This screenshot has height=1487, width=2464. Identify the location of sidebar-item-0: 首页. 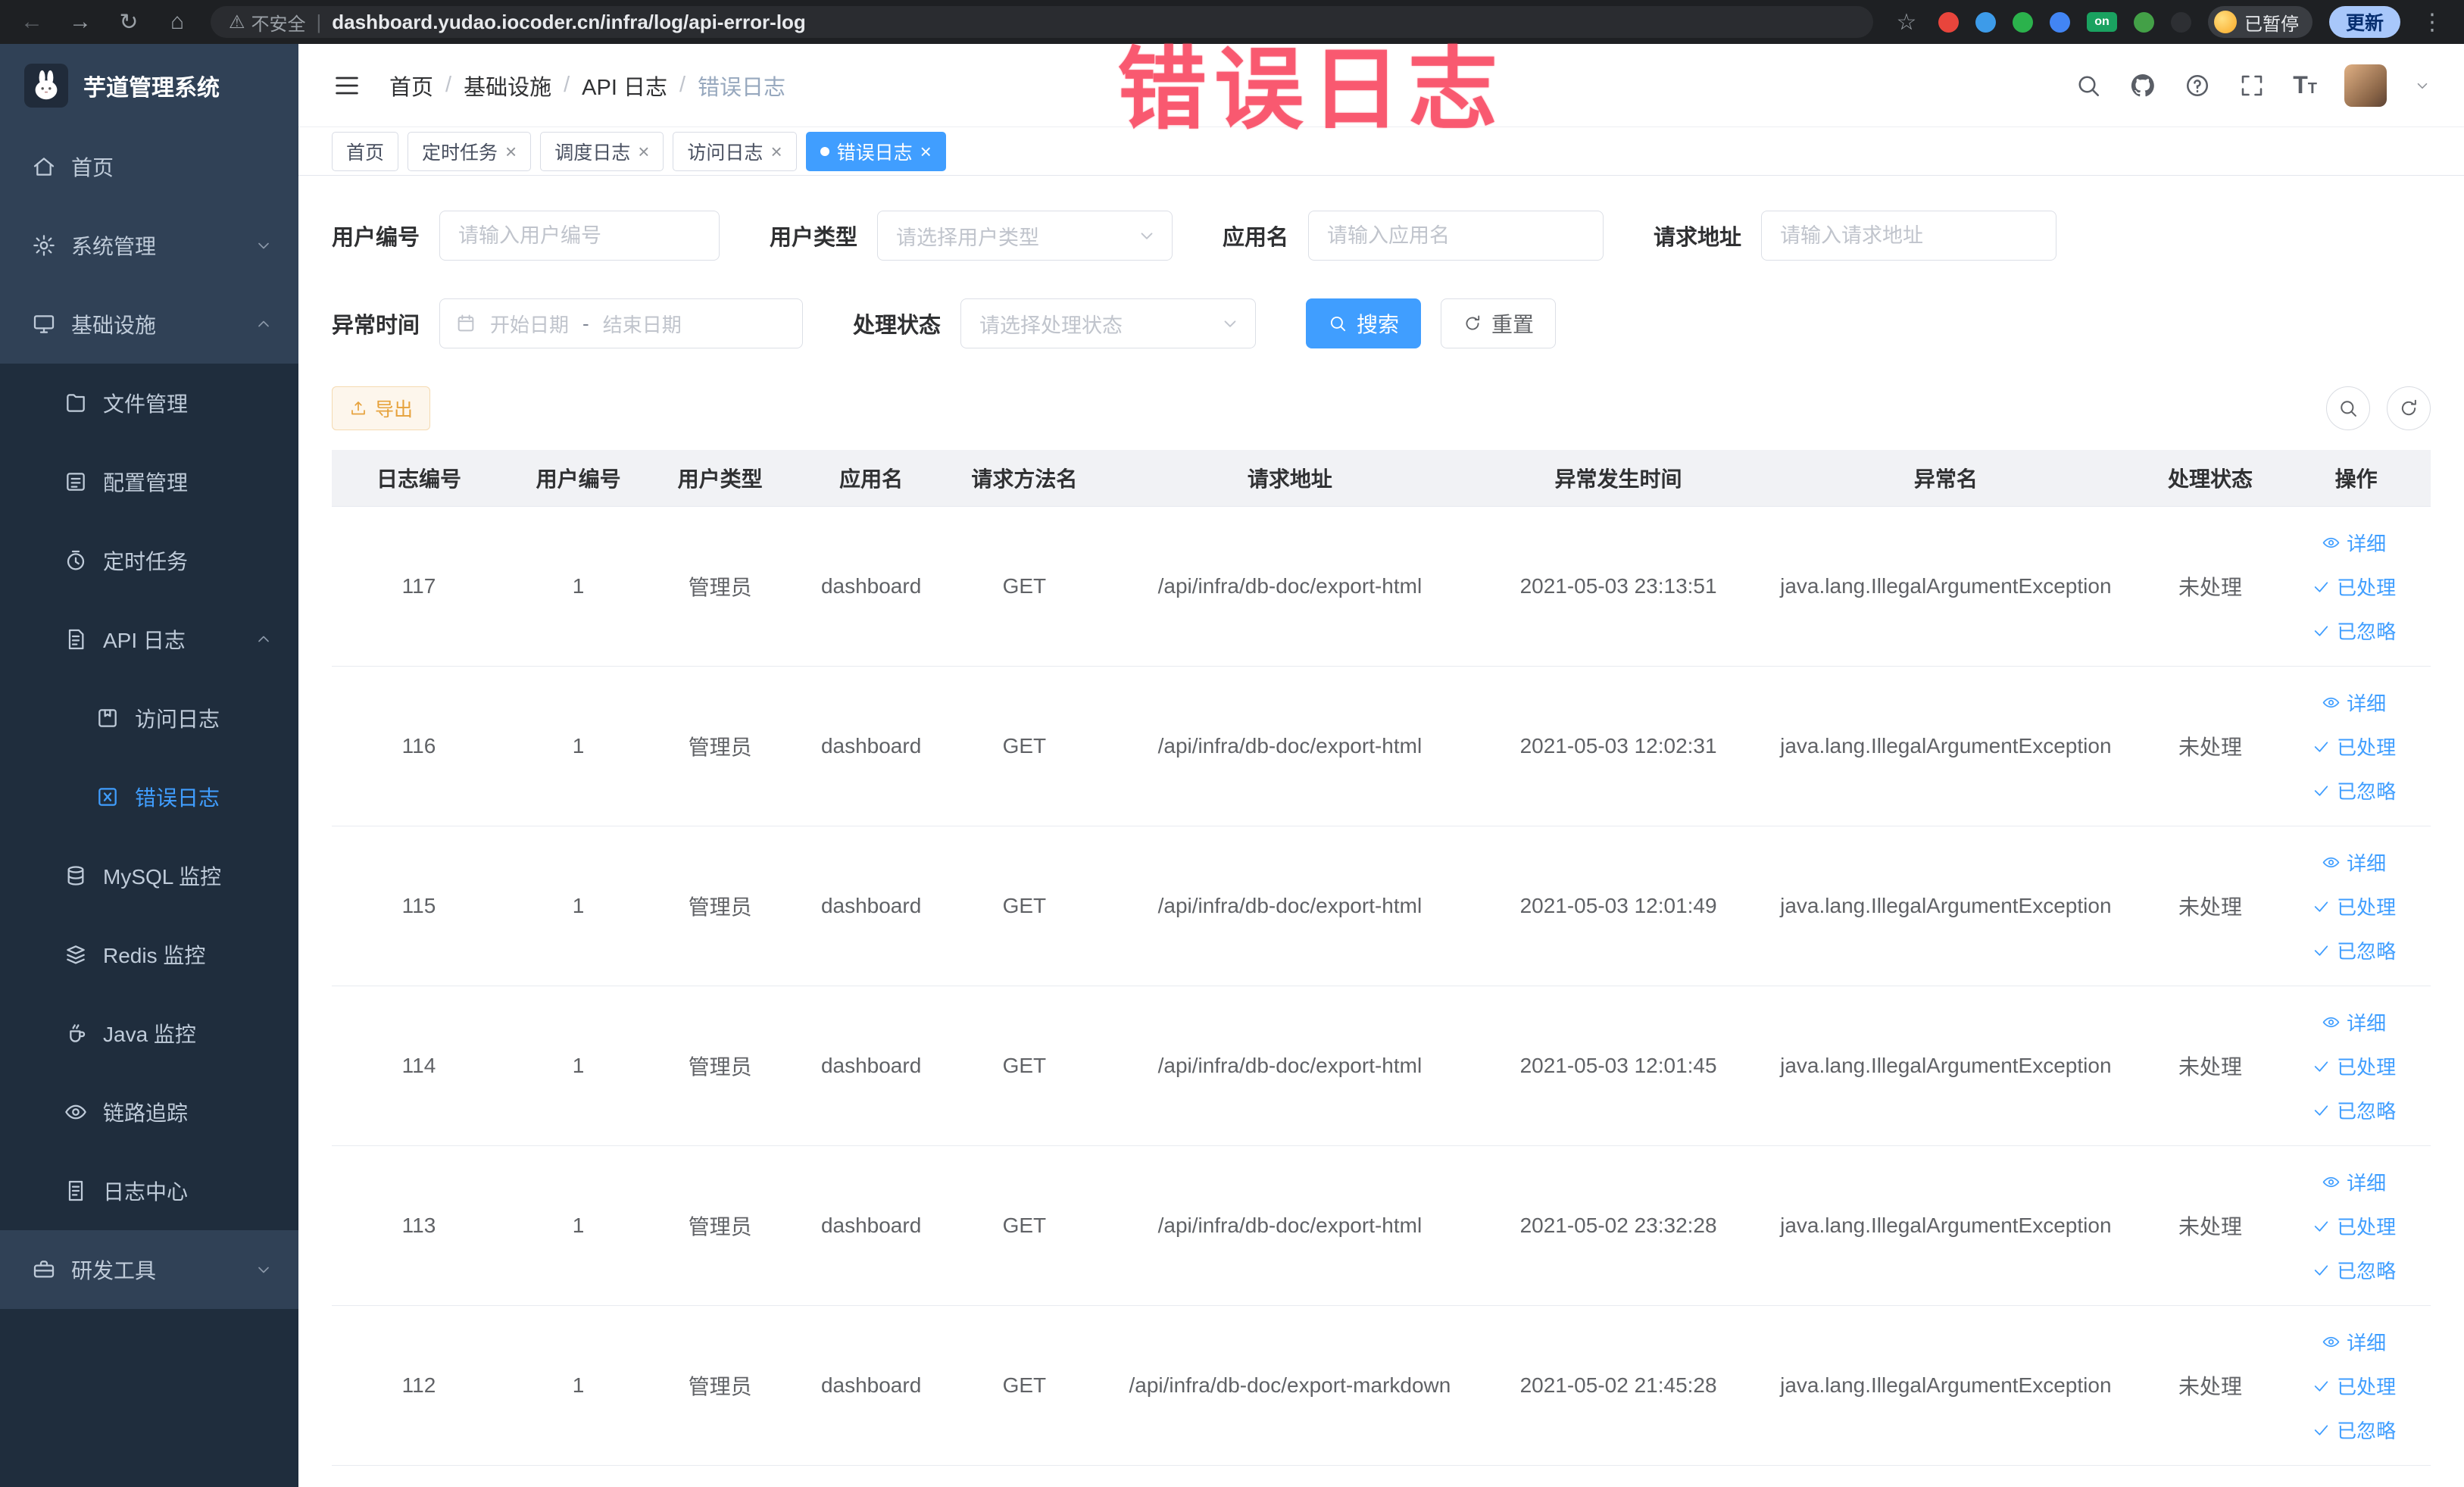
(149, 166).